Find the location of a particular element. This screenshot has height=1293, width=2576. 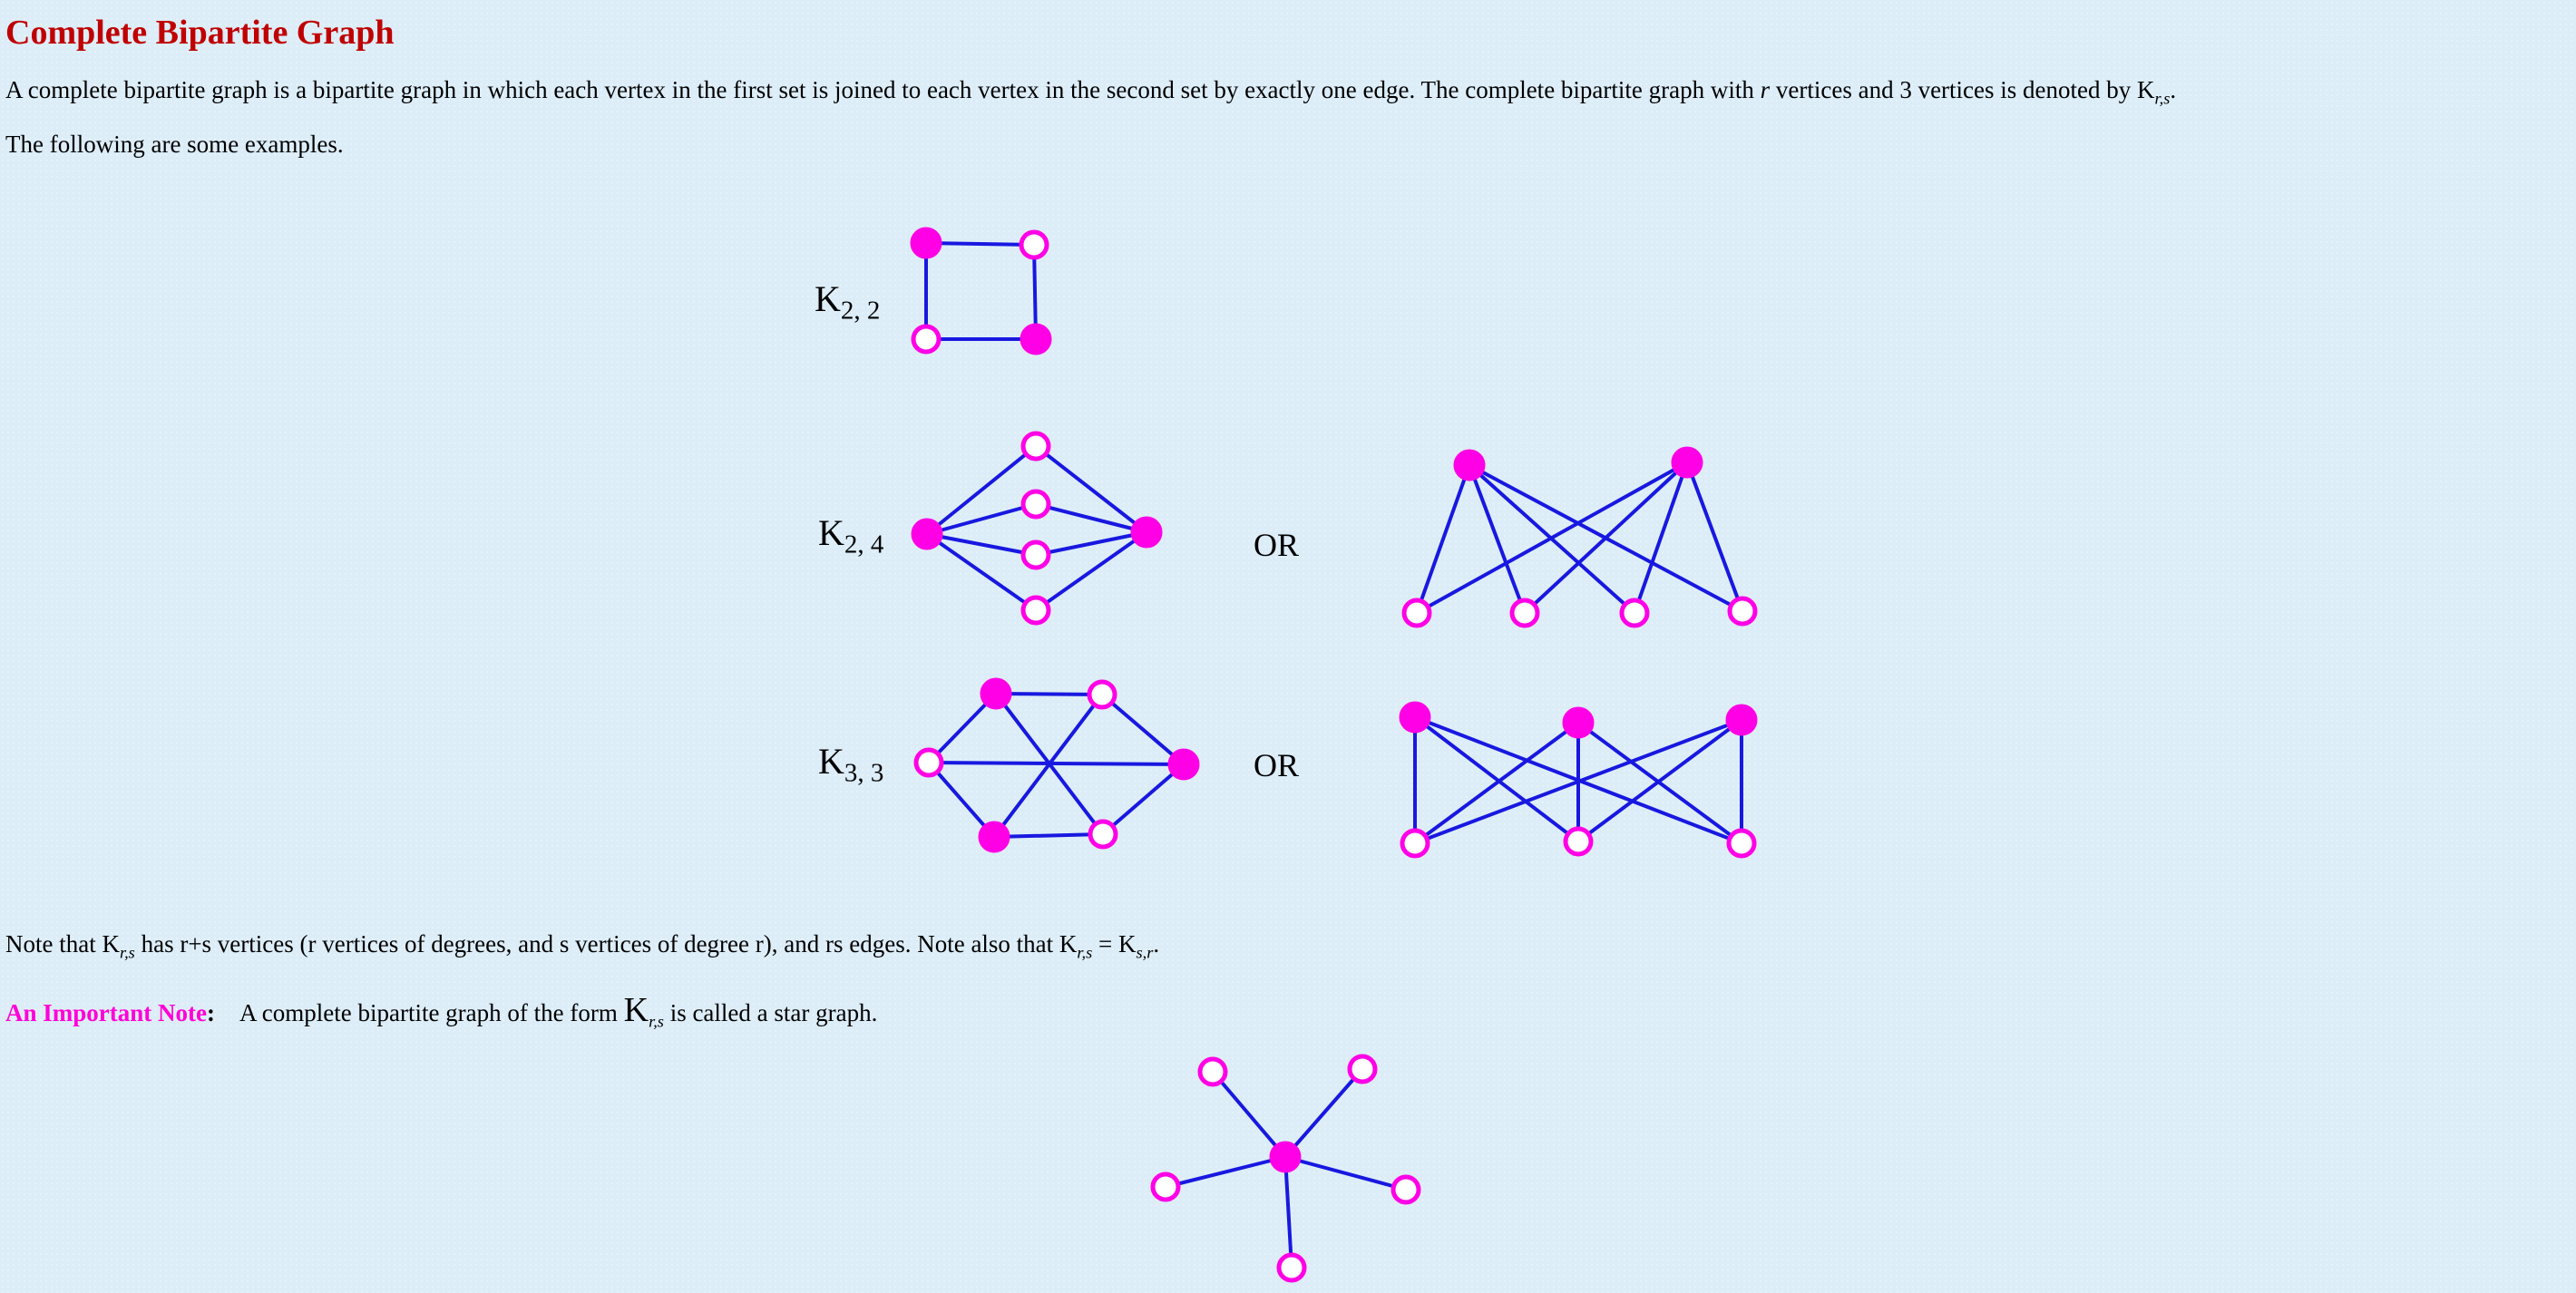

important-note-text-2: is called a star graph. is located at coordinates (770, 1013).